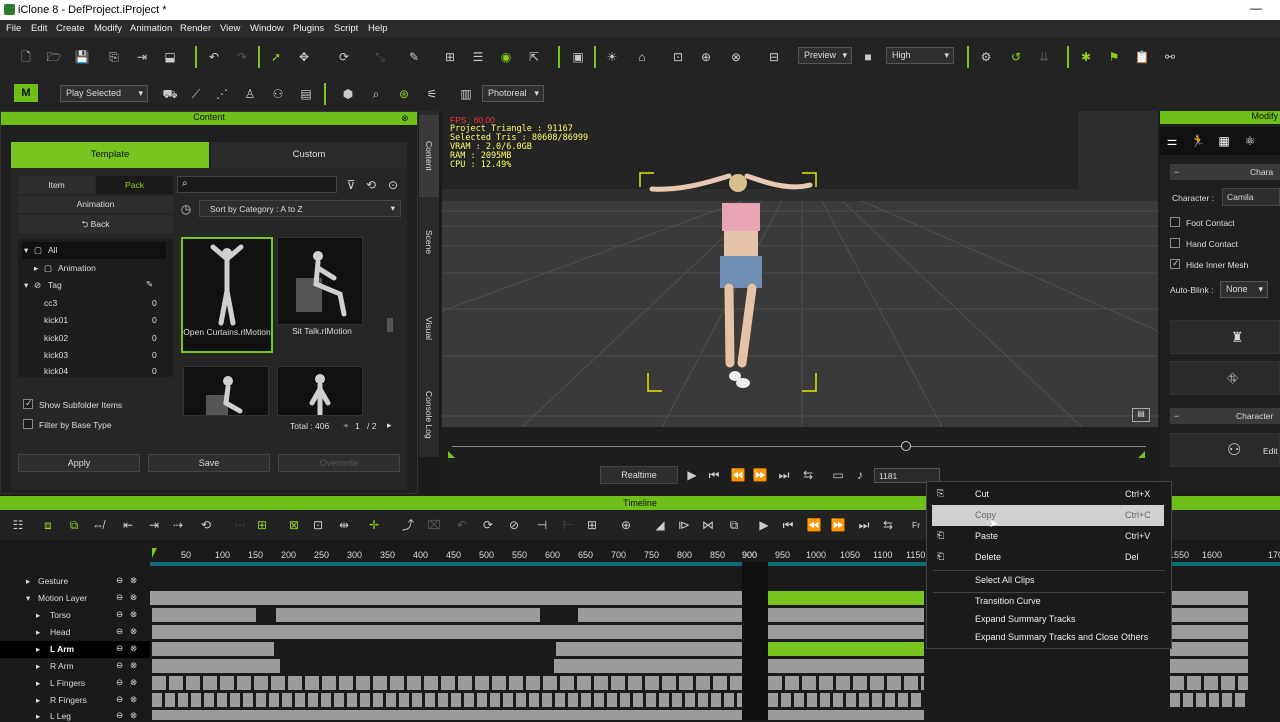 The image size is (1280, 722). I want to click on tree-item-tag: ▾ ⊘ Tag ✎, so click(94, 285).